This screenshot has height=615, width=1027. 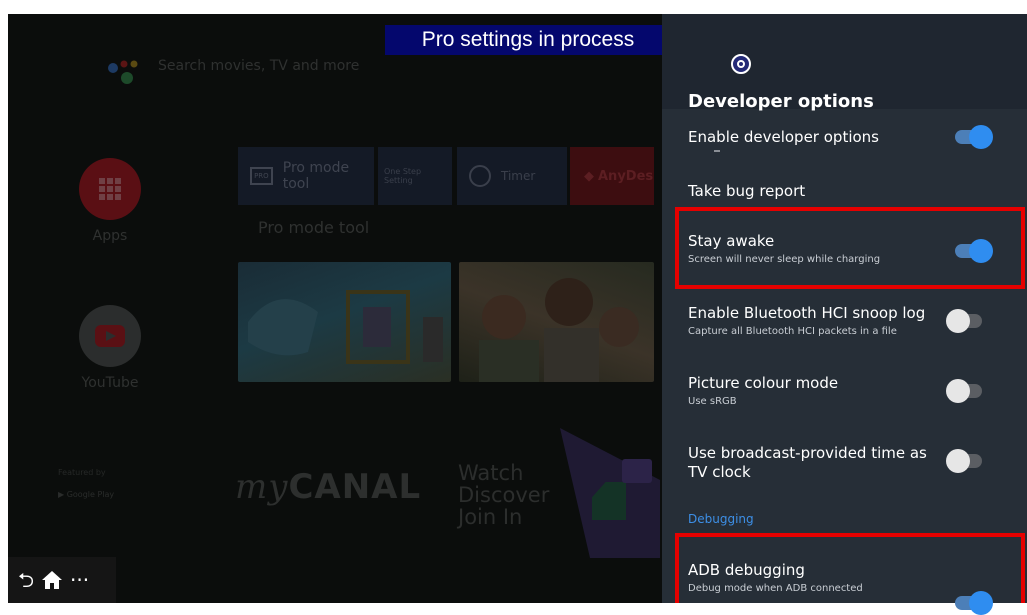 I want to click on timer-tile: Timer, so click(x=512, y=176).